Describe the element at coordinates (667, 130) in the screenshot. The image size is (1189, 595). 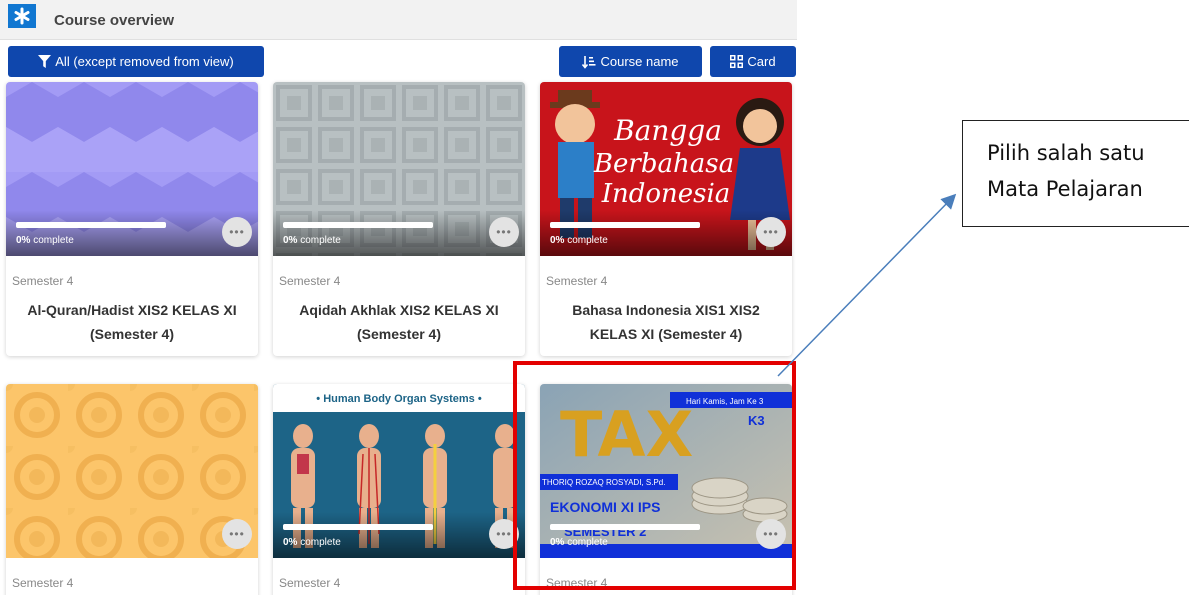
I see `svg-text: Bangga` at that location.